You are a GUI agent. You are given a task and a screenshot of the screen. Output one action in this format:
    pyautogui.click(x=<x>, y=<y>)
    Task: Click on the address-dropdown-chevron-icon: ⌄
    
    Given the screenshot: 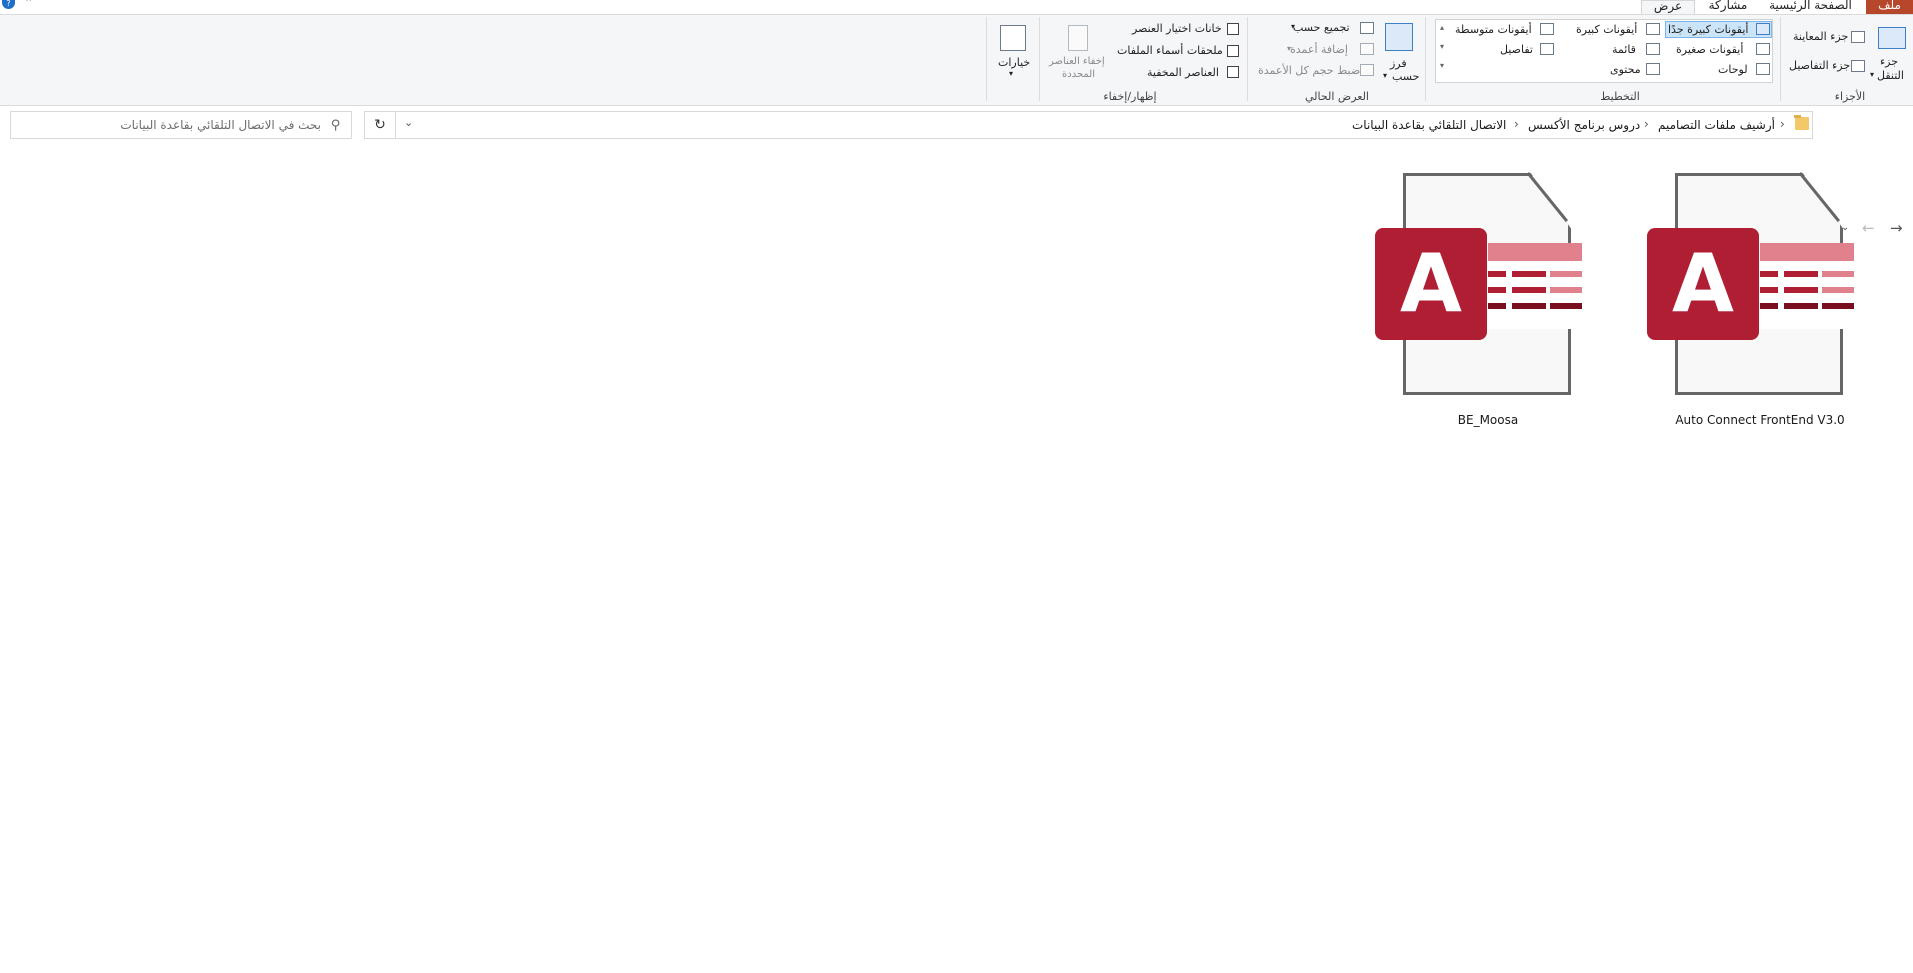 What is the action you would take?
    pyautogui.click(x=408, y=122)
    